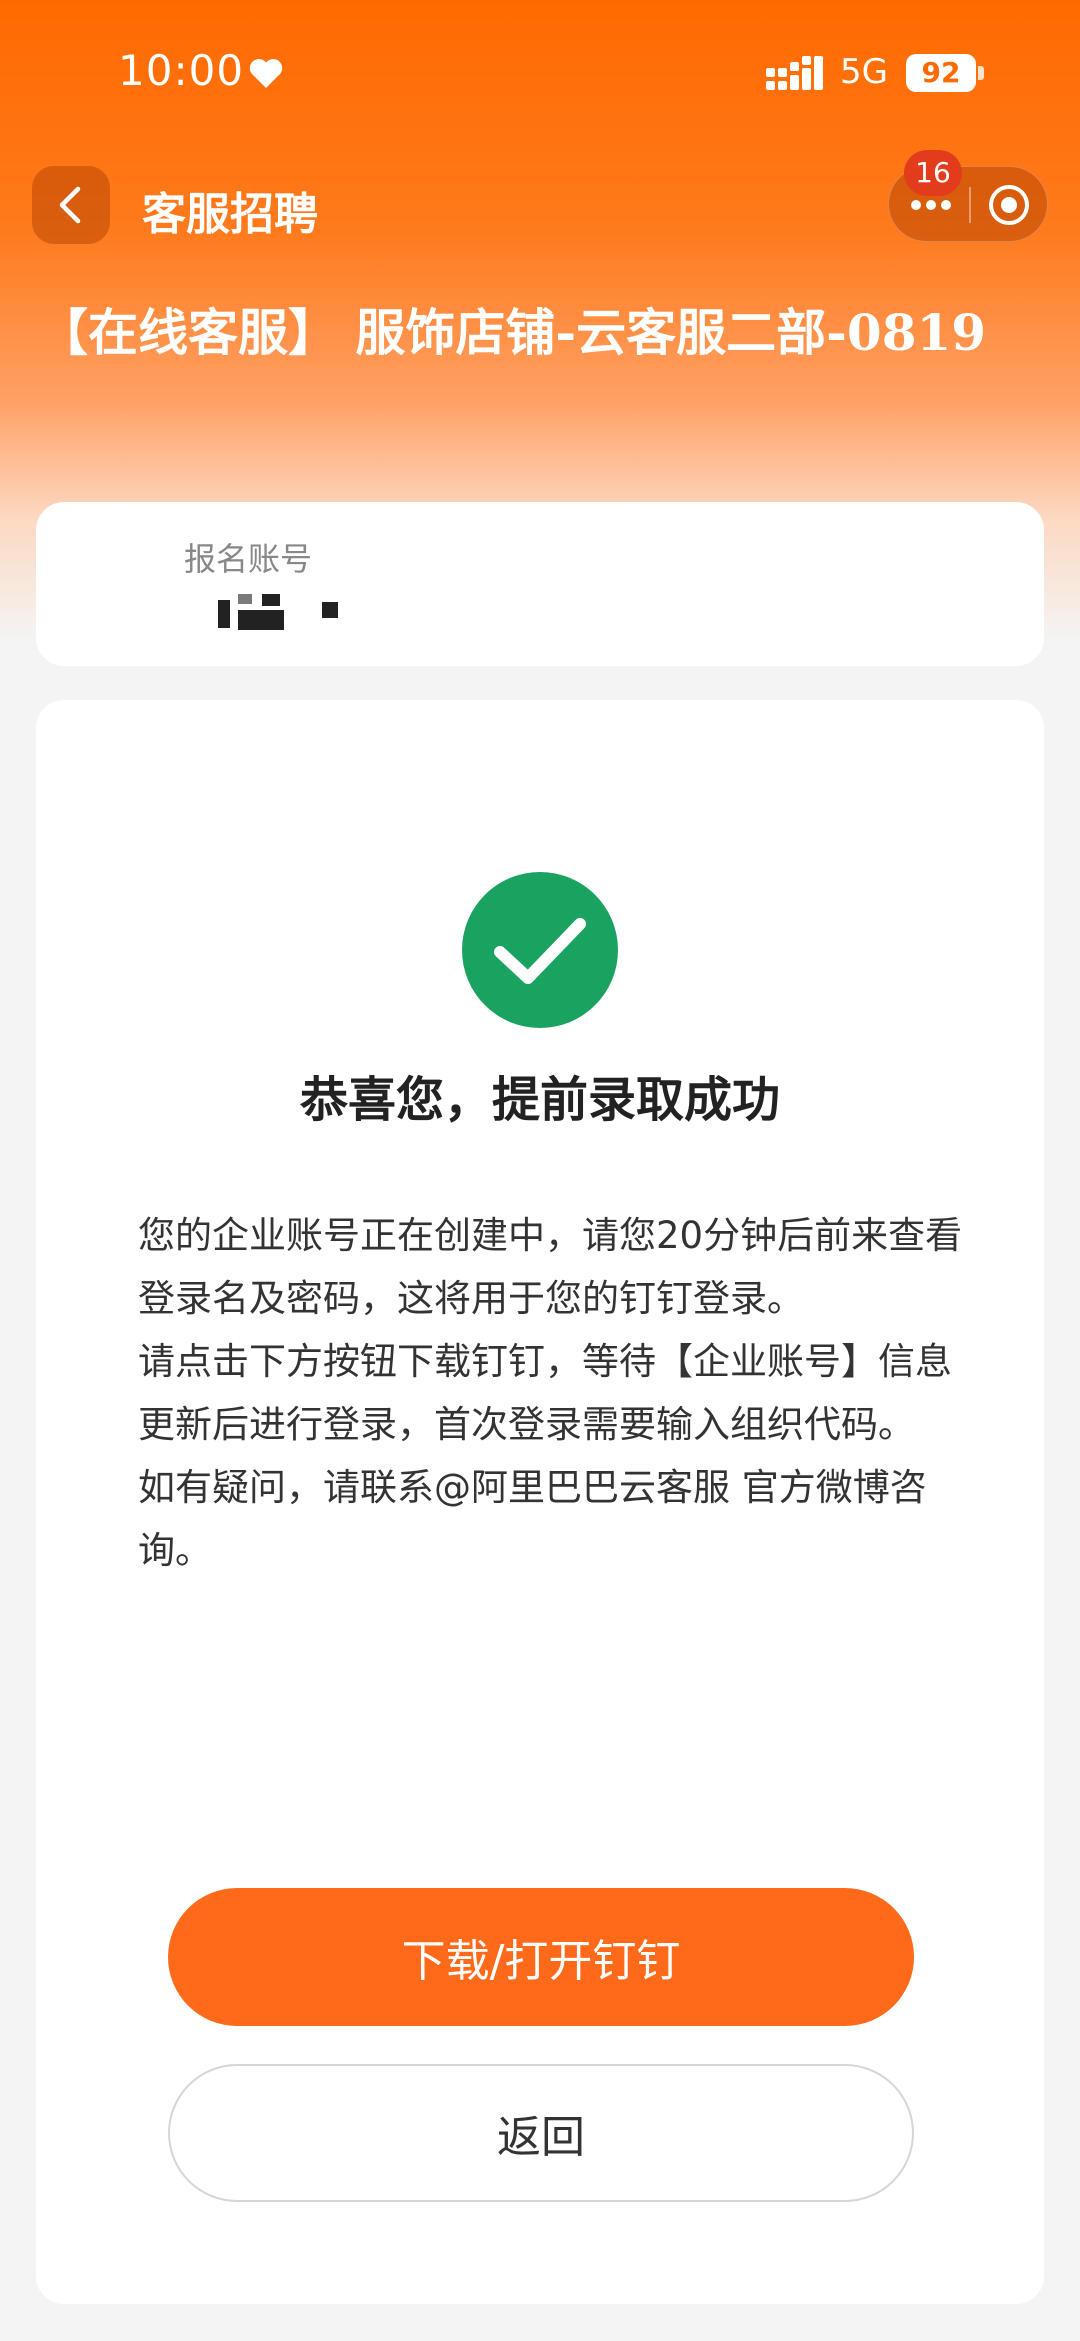  I want to click on heart-icon, so click(266, 73).